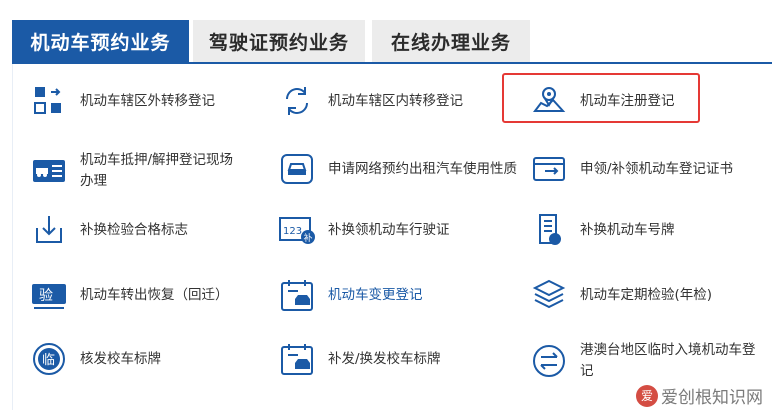 This screenshot has height=410, width=775. I want to click on service-label: 机动车抵押/解押登记现场办理, so click(157, 170).